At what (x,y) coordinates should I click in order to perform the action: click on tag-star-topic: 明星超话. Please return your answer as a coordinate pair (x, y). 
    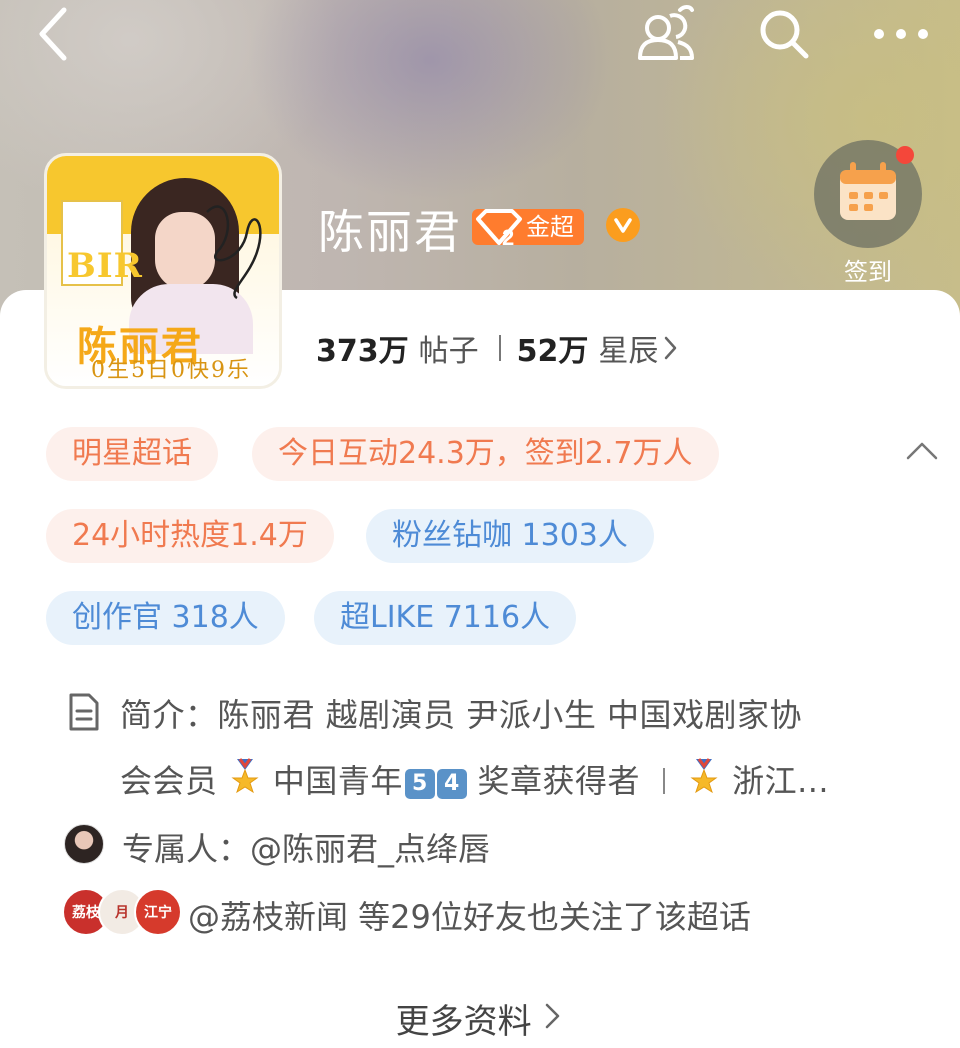
    Looking at the image, I should click on (132, 454).